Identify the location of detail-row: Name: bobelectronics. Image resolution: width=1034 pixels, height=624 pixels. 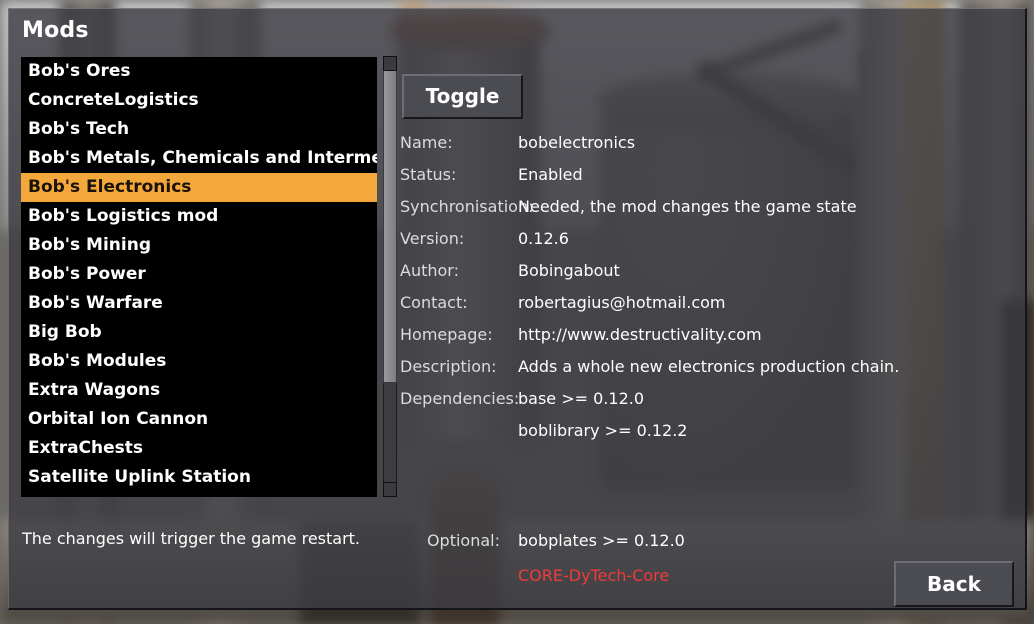
(705, 149).